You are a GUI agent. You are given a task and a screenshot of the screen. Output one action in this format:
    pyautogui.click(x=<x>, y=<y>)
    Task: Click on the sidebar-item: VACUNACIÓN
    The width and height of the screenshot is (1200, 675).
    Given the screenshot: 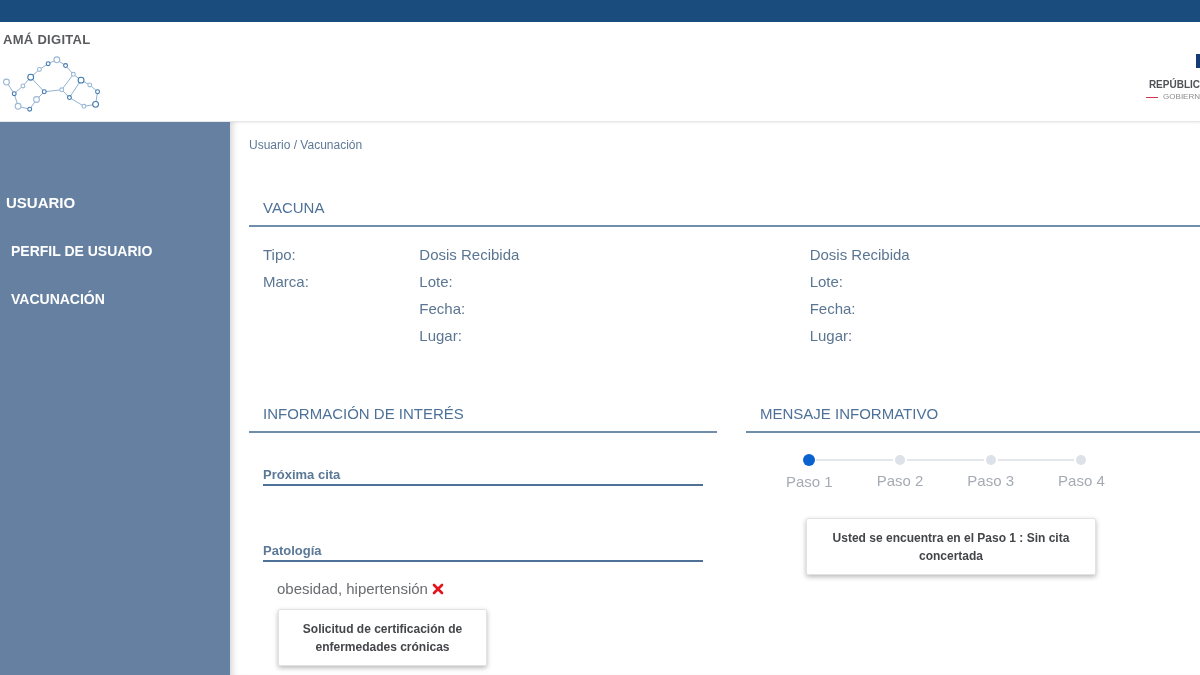 What is the action you would take?
    pyautogui.click(x=52, y=299)
    